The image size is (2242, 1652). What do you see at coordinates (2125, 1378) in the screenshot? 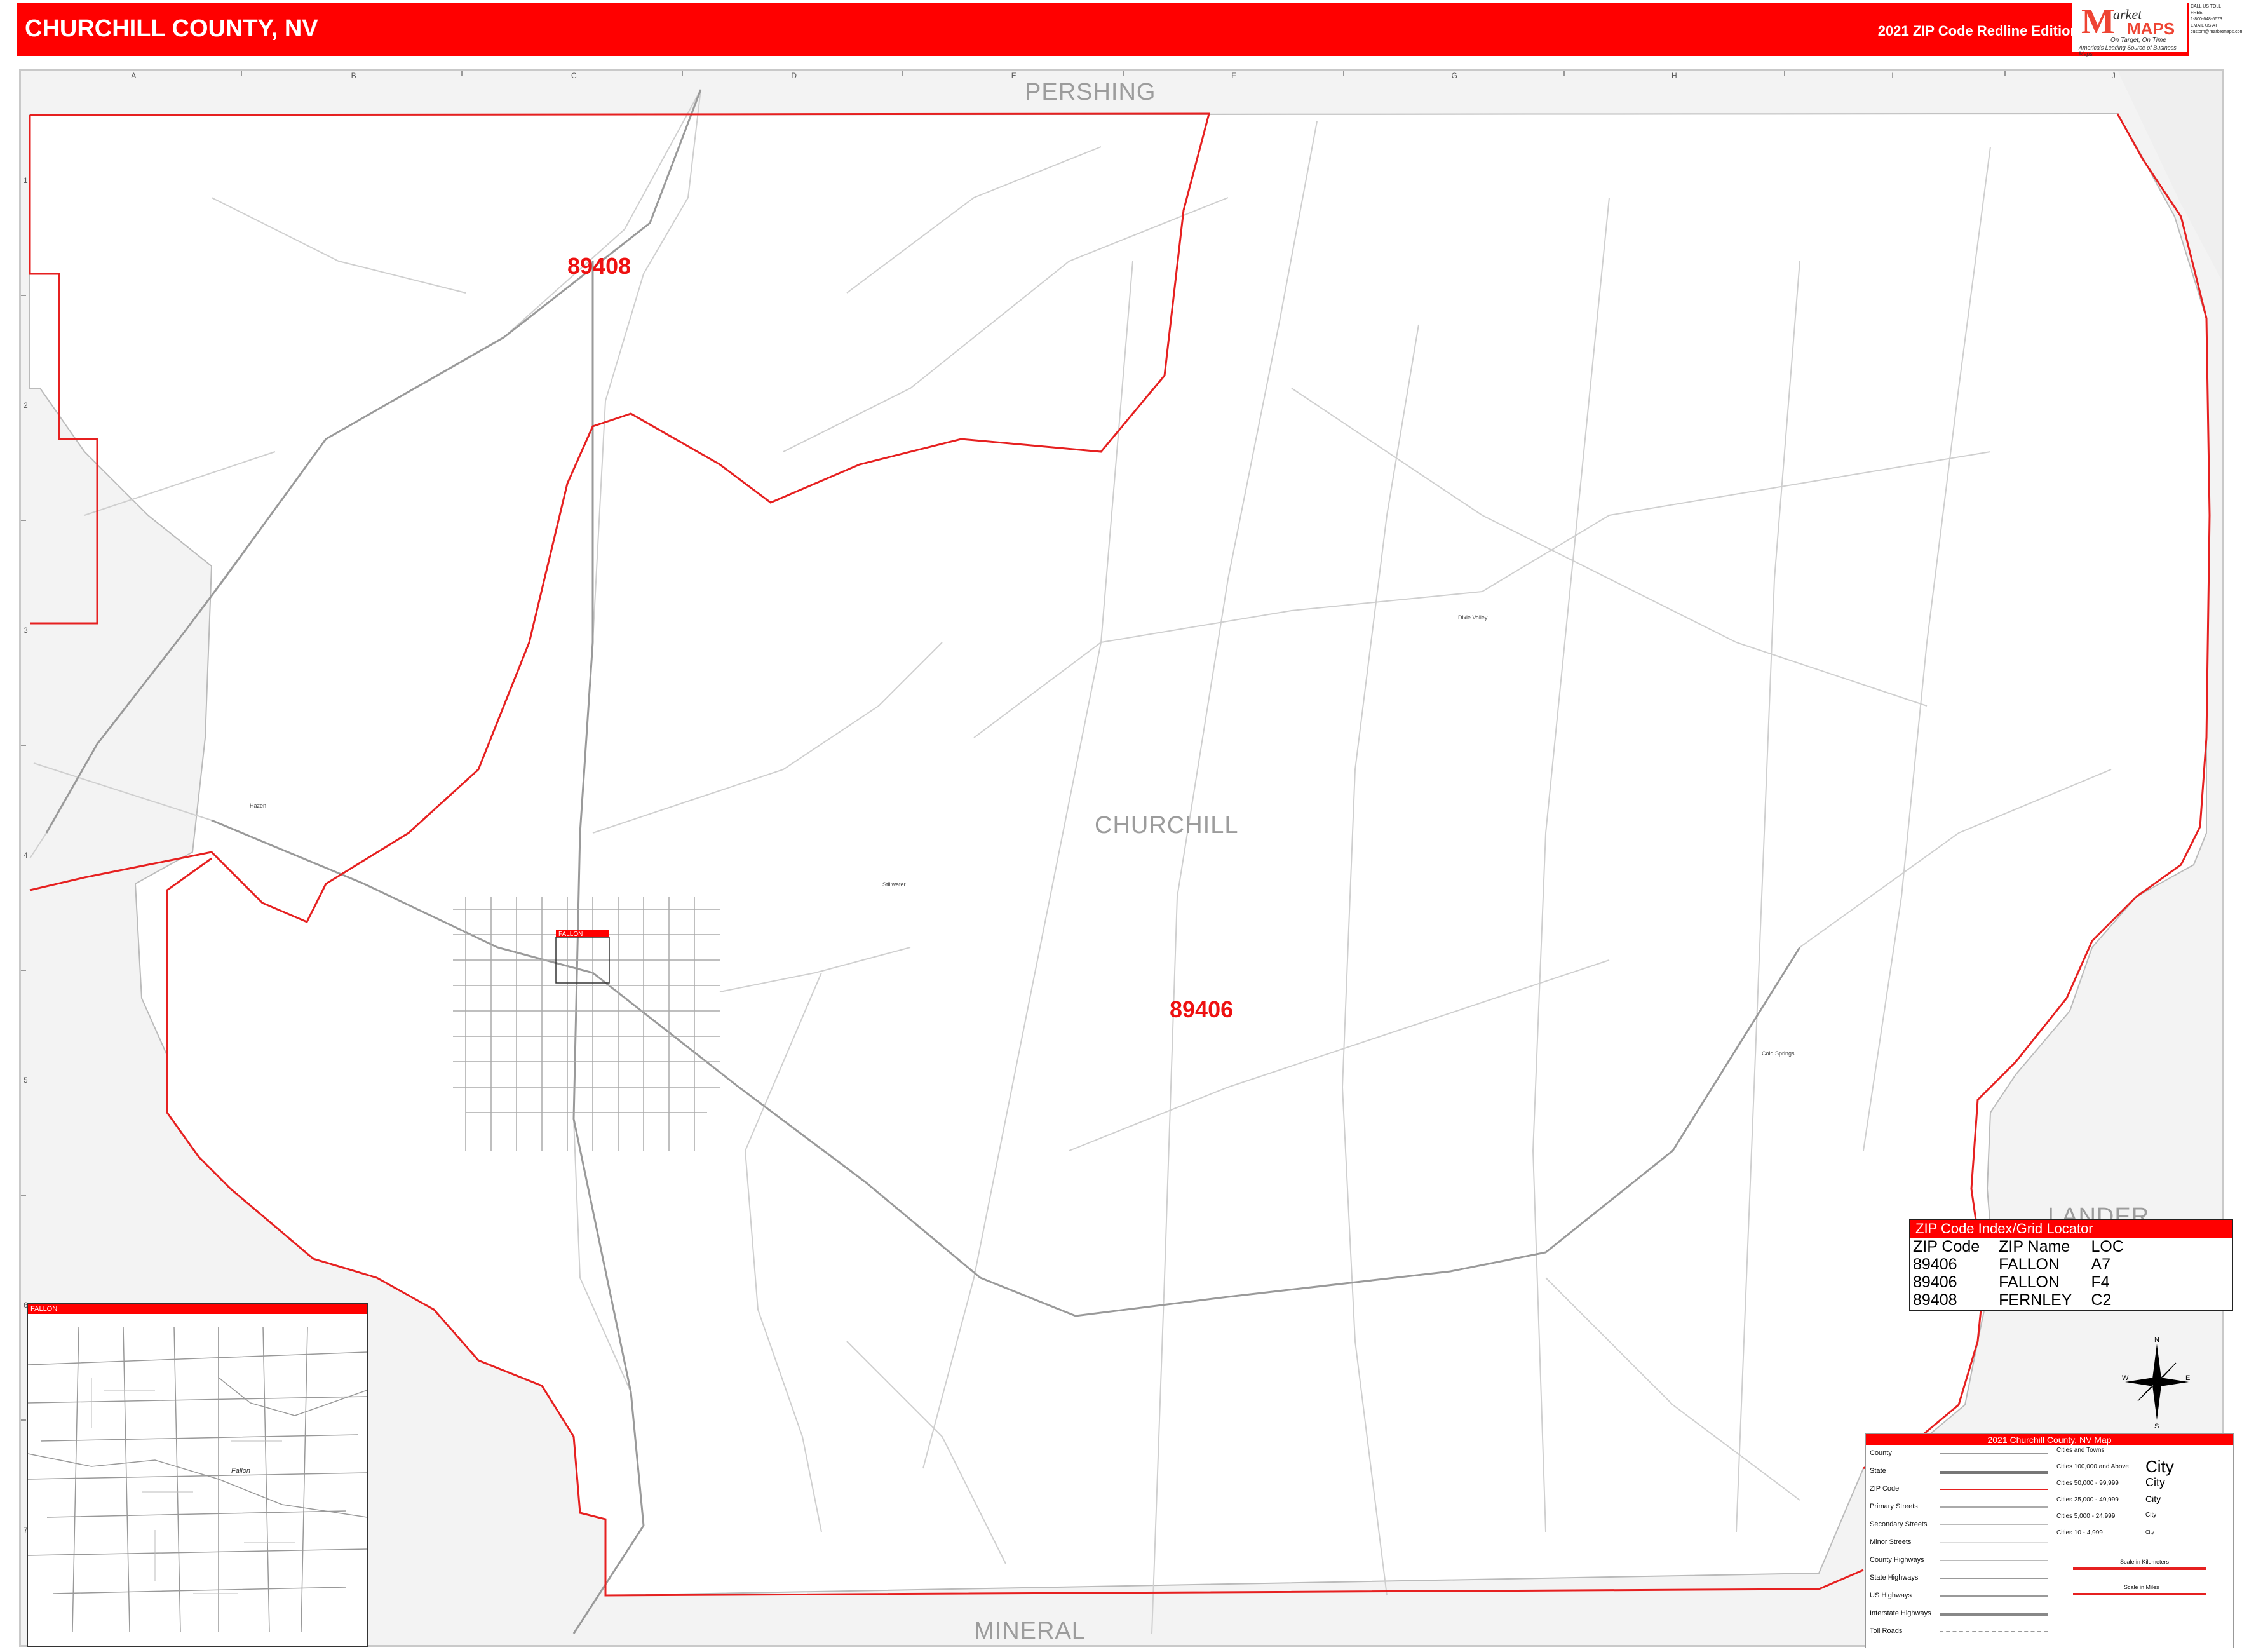
I see `compass-w: W` at bounding box center [2125, 1378].